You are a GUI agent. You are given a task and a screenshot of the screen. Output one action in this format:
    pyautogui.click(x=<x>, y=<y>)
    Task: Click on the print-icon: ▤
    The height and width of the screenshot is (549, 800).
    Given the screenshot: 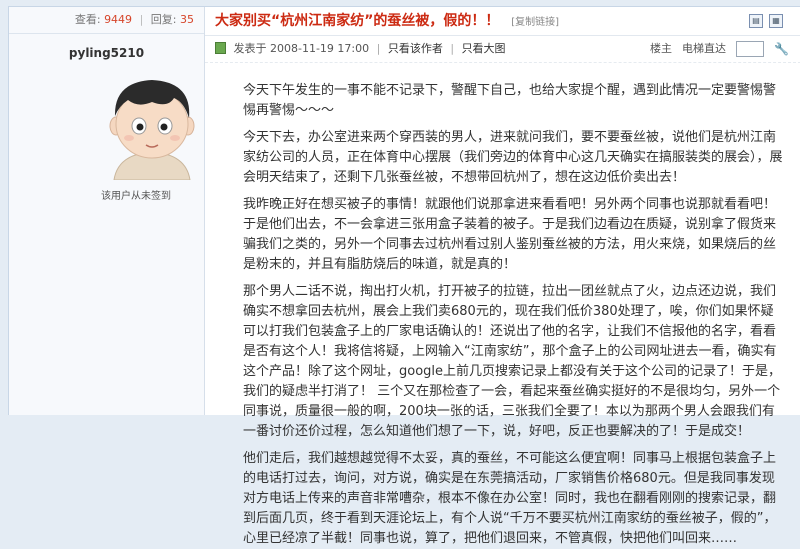 What is the action you would take?
    pyautogui.click(x=756, y=21)
    